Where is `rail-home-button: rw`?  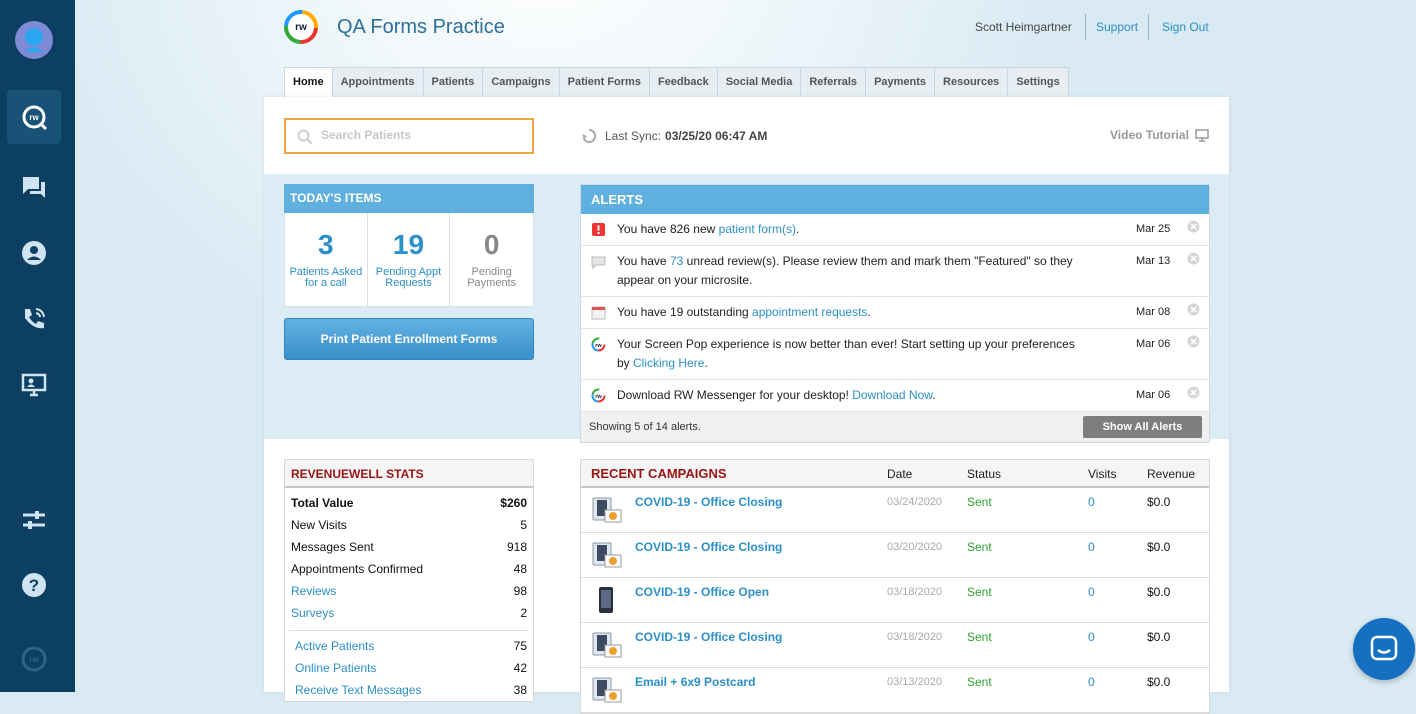
rail-home-button: rw is located at coordinates (34, 117).